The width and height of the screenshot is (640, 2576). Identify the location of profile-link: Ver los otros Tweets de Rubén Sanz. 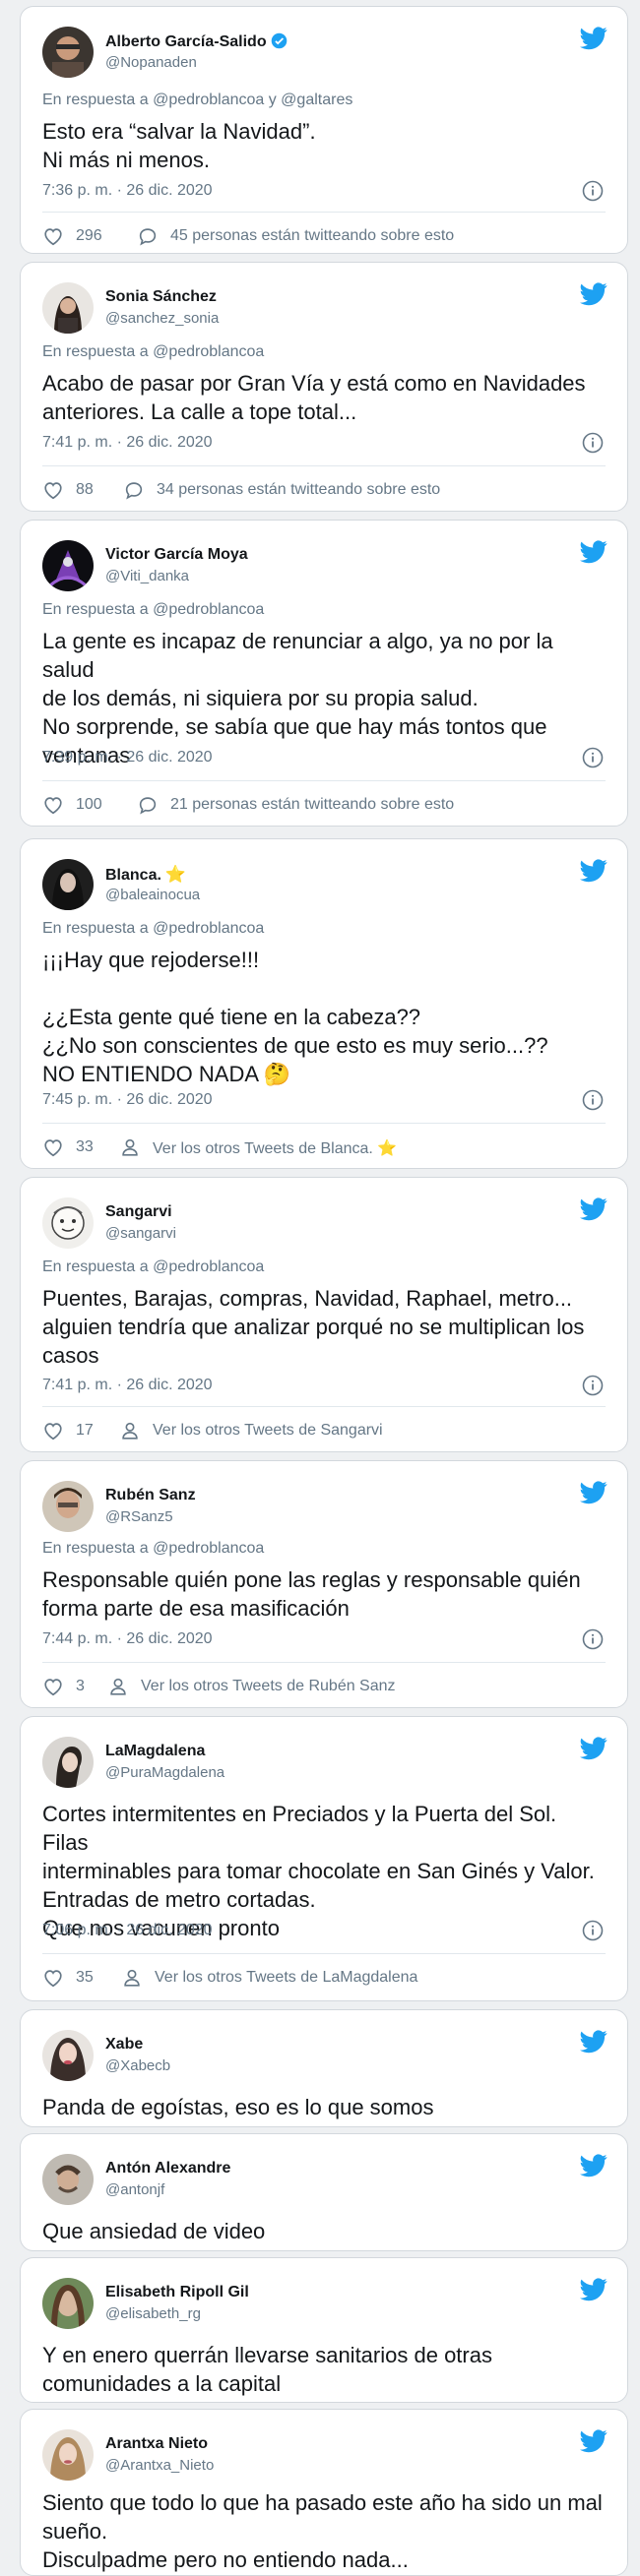
(268, 1686).